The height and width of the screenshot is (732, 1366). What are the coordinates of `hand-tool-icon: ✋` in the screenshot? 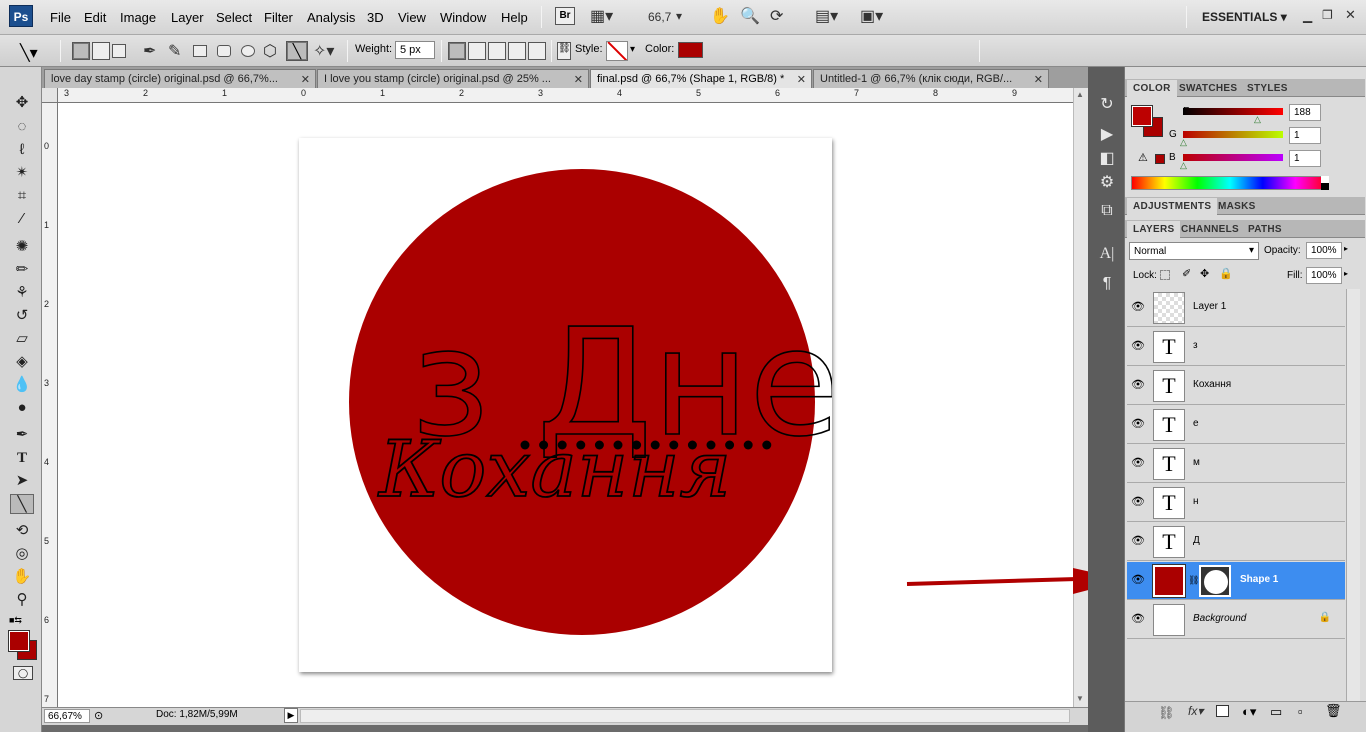 It's located at (720, 16).